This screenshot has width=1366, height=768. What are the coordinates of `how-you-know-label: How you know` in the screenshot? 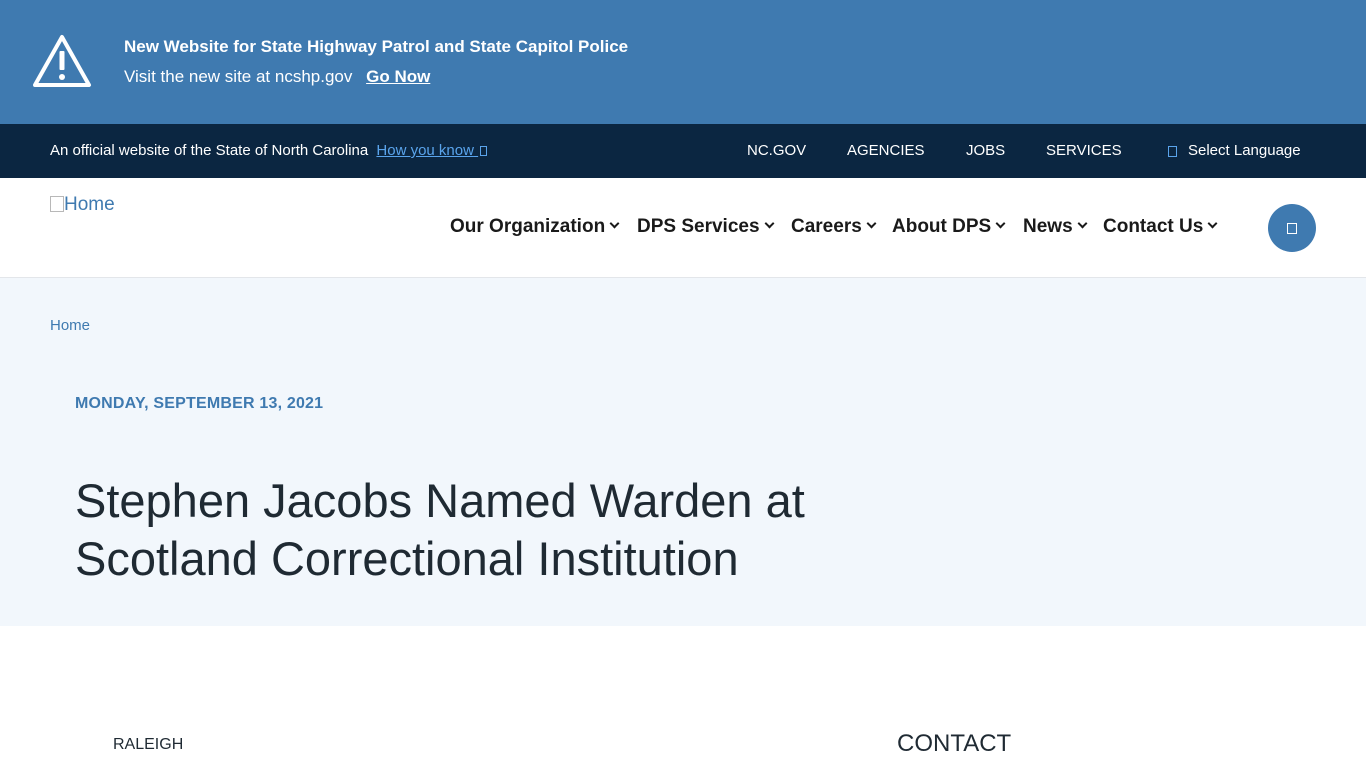 It's located at (425, 150).